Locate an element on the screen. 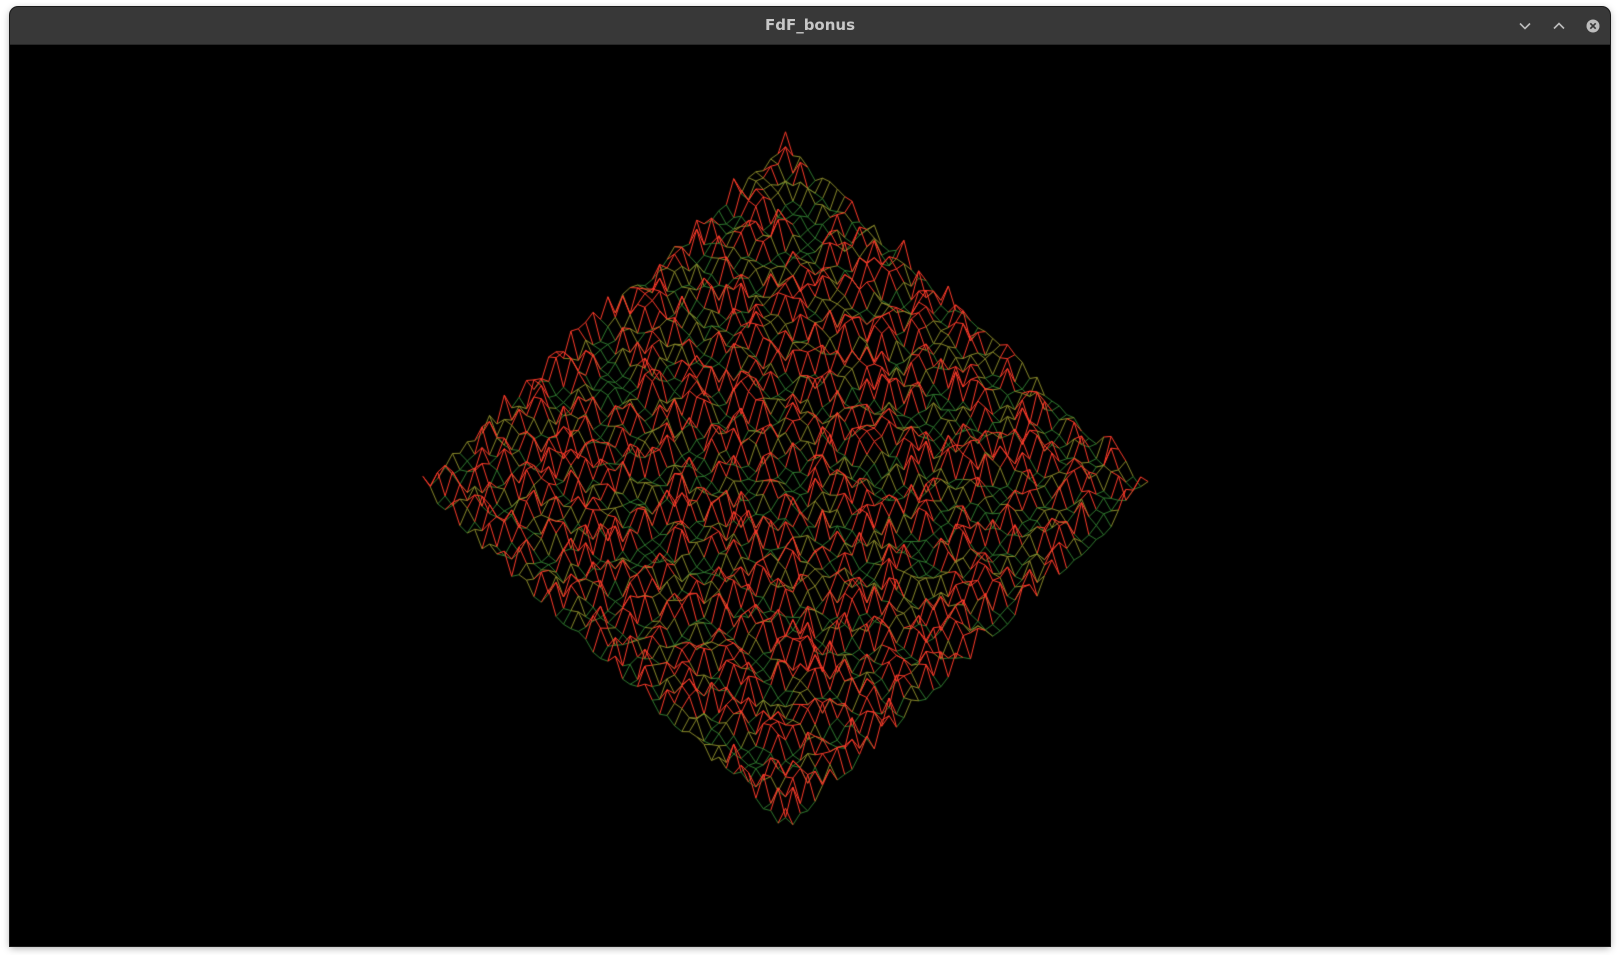 The image size is (1620, 955). window-controls is located at coordinates (1559, 25).